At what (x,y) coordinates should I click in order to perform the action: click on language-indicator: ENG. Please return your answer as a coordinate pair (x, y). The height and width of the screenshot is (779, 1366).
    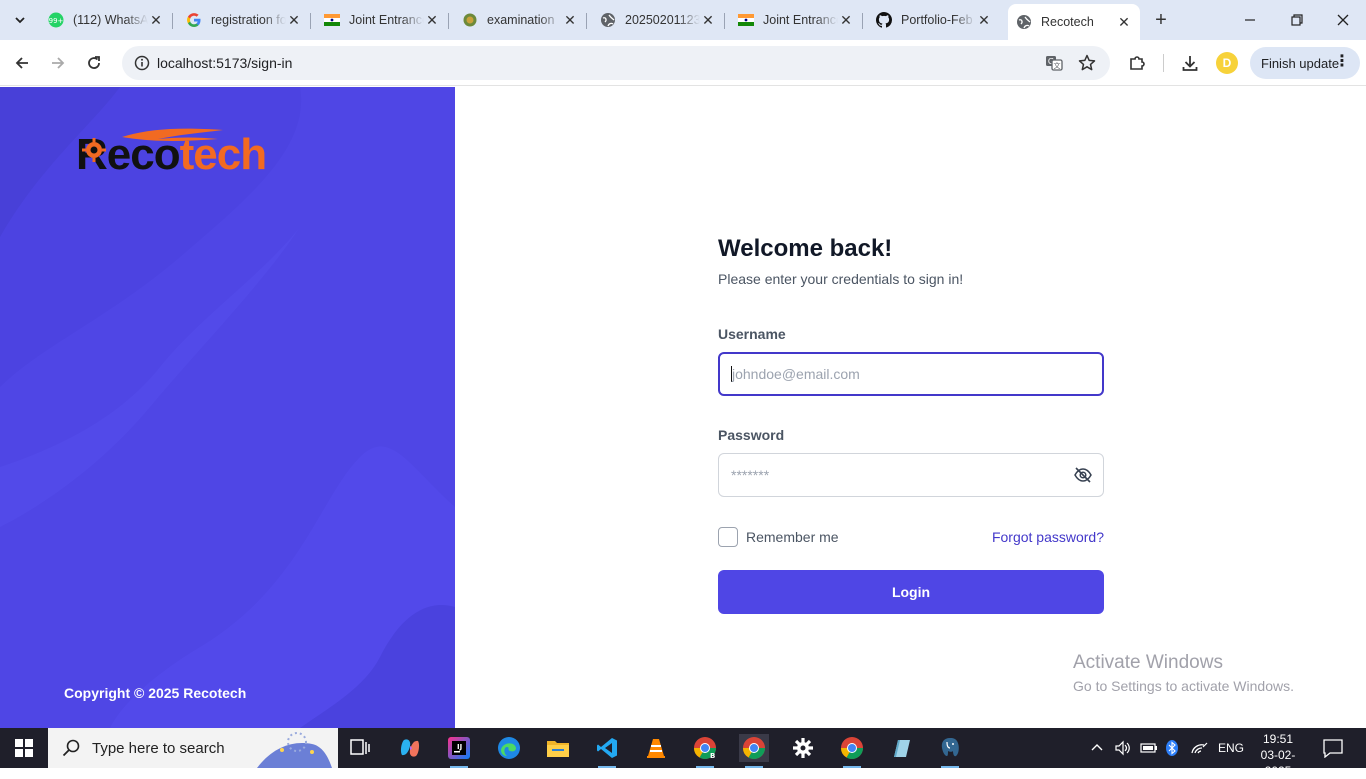
    Looking at the image, I should click on (1231, 748).